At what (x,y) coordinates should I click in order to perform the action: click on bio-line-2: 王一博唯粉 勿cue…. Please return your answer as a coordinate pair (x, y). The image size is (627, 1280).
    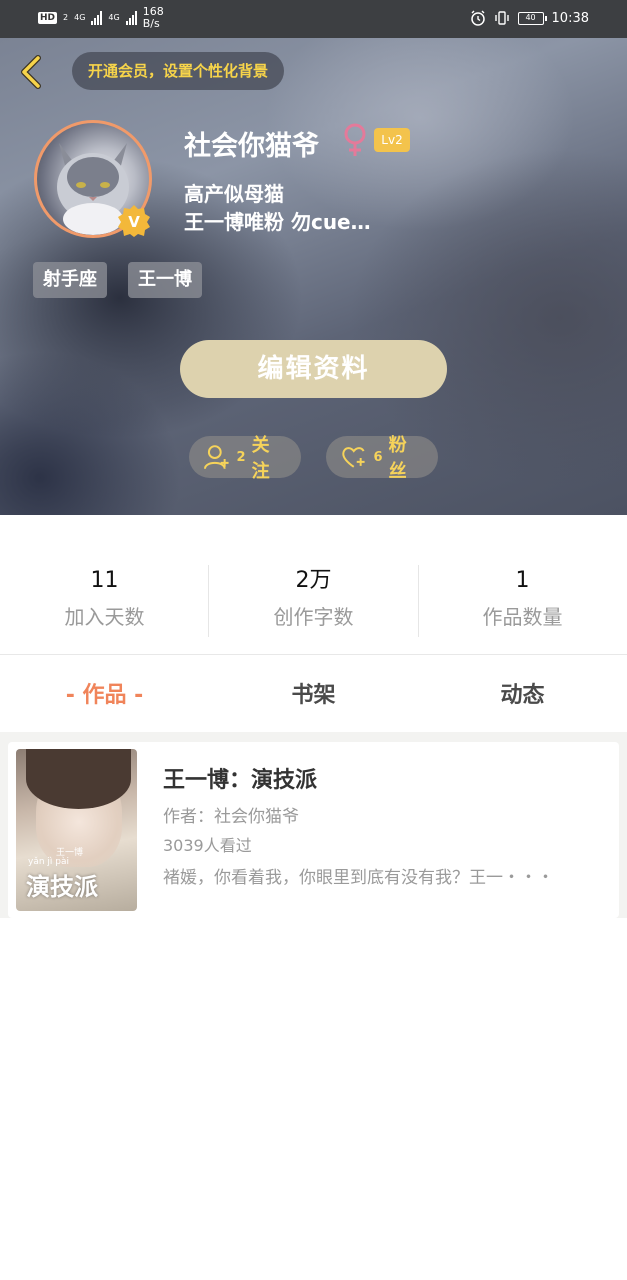
    Looking at the image, I should click on (277, 222).